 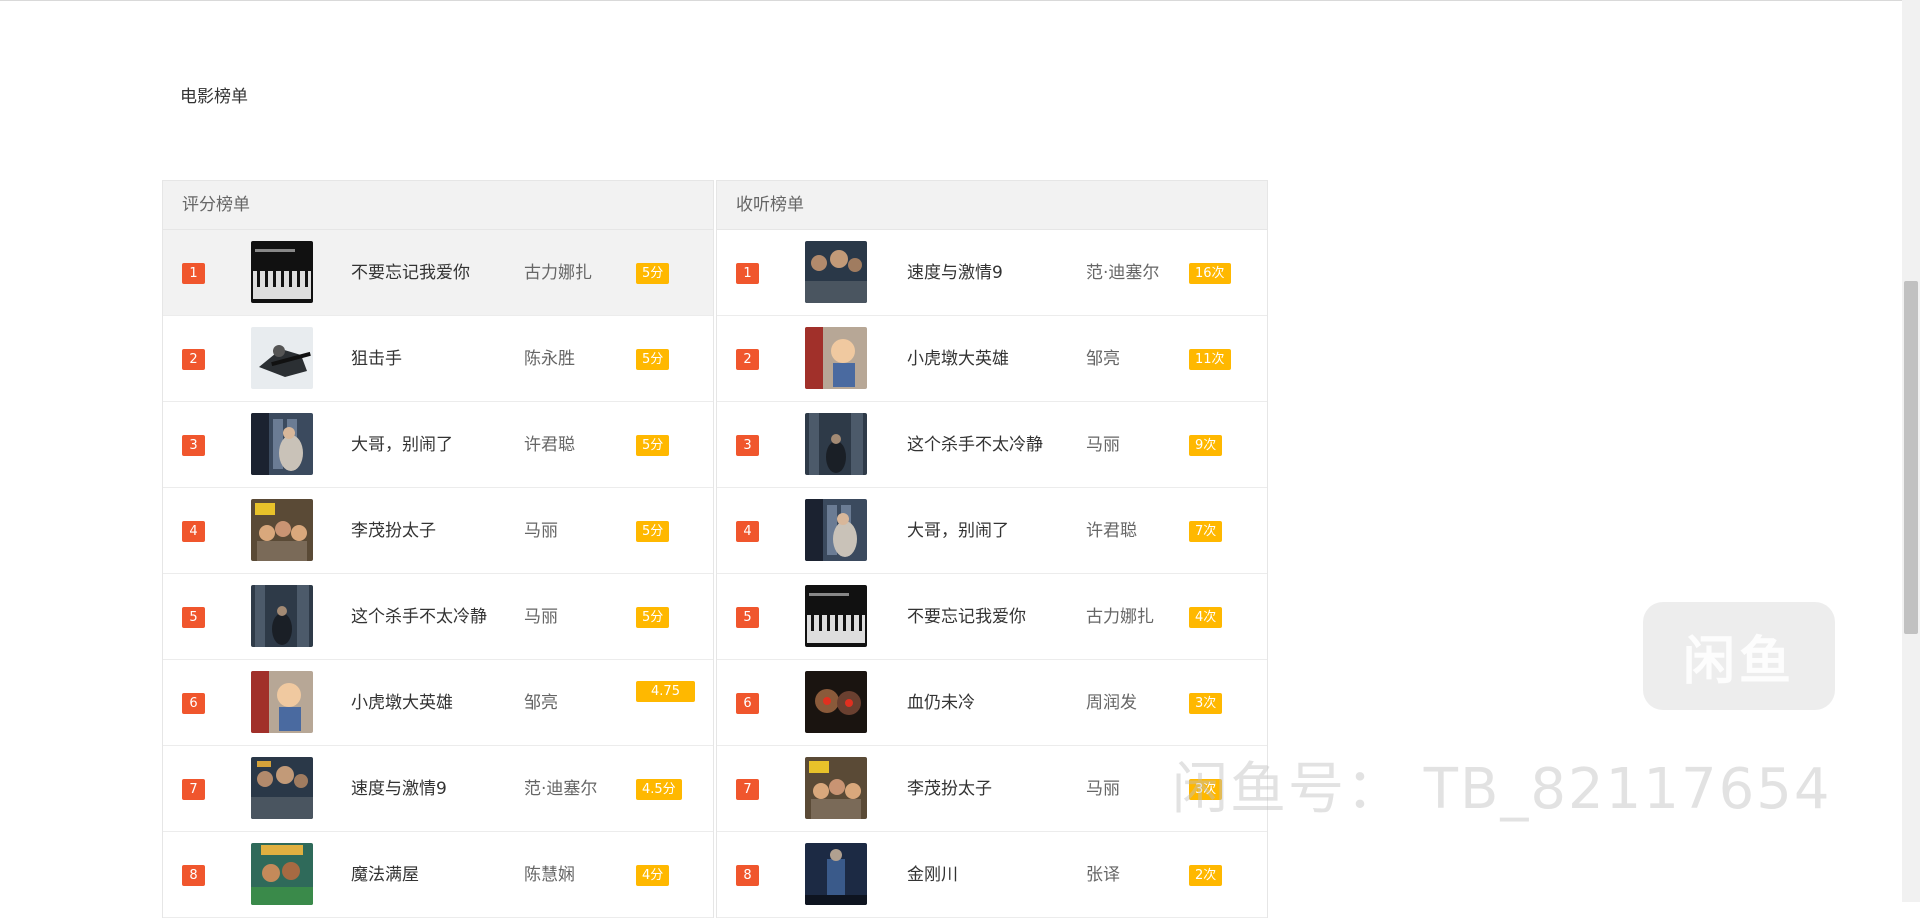 What do you see at coordinates (1206, 617) in the screenshot?
I see `play-count-badge: 4次` at bounding box center [1206, 617].